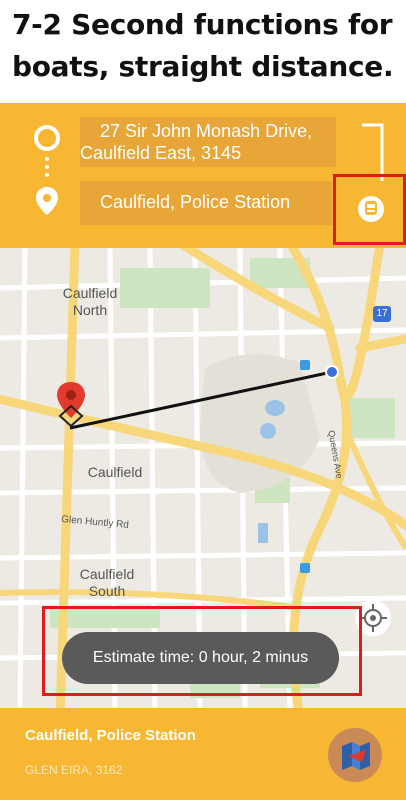 Image resolution: width=406 pixels, height=800 pixels. I want to click on map-label-caulfield-south: Caulfield South, so click(107, 583).